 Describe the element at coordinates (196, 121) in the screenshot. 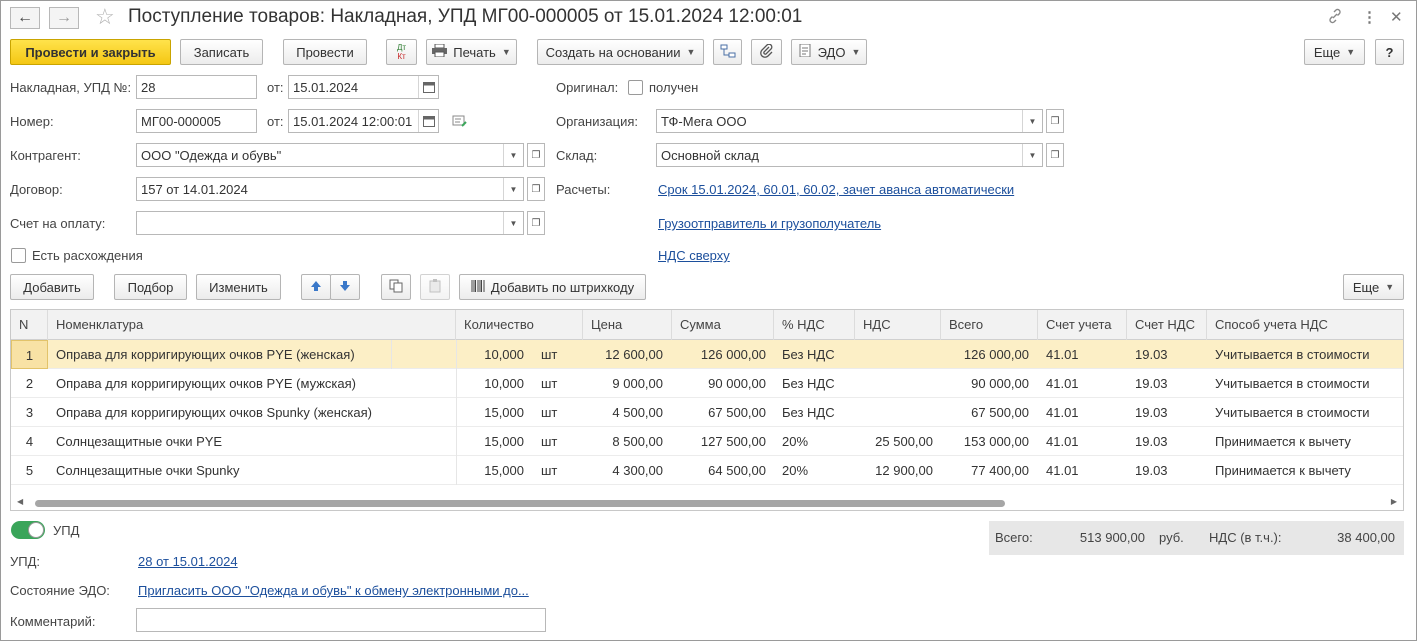

I see `number-field: МГ00-000005` at that location.